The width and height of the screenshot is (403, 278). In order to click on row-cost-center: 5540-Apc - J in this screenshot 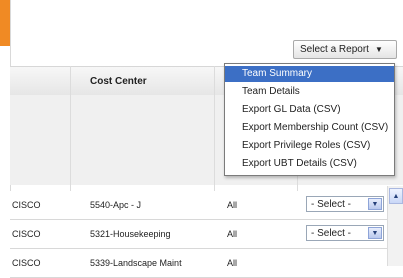, I will do `click(116, 205)`.